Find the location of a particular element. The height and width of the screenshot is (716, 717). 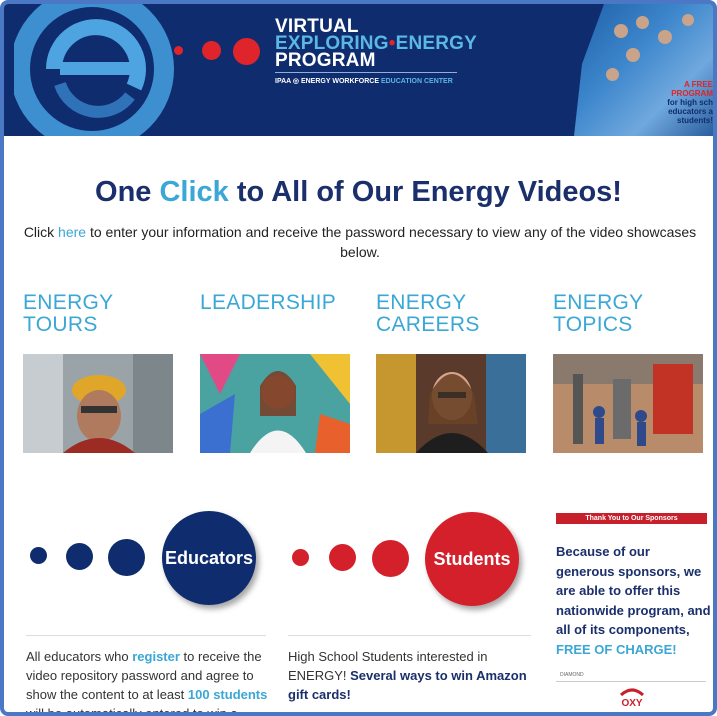

category-energy-careers: ENERGY CAREERS is located at coordinates (453, 372).